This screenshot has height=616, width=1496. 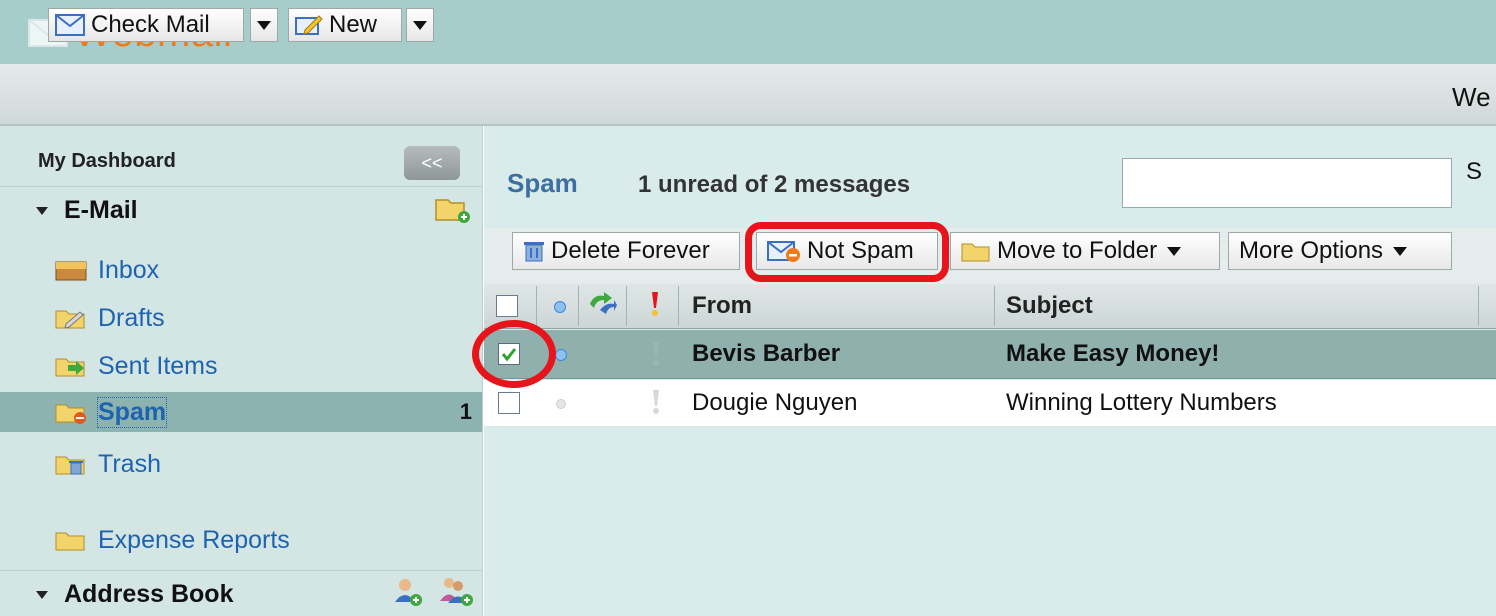 What do you see at coordinates (1471, 97) in the screenshot?
I see `welcome-text: We` at bounding box center [1471, 97].